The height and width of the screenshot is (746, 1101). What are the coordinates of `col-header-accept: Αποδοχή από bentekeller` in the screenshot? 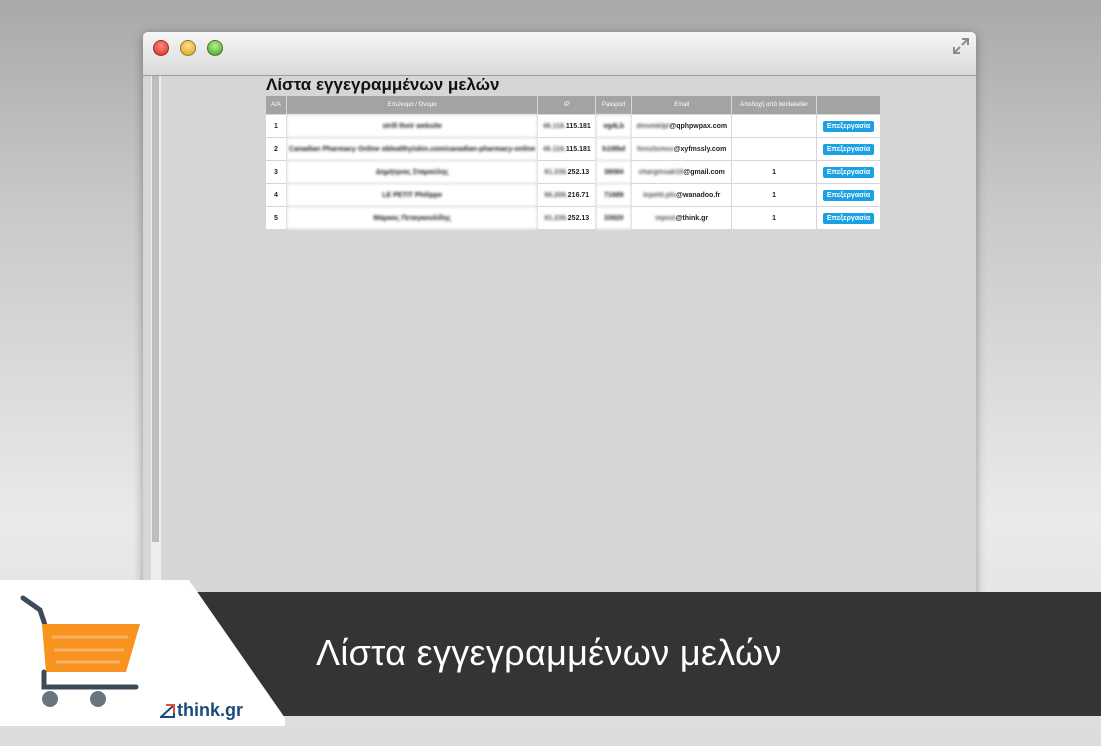 It's located at (774, 105).